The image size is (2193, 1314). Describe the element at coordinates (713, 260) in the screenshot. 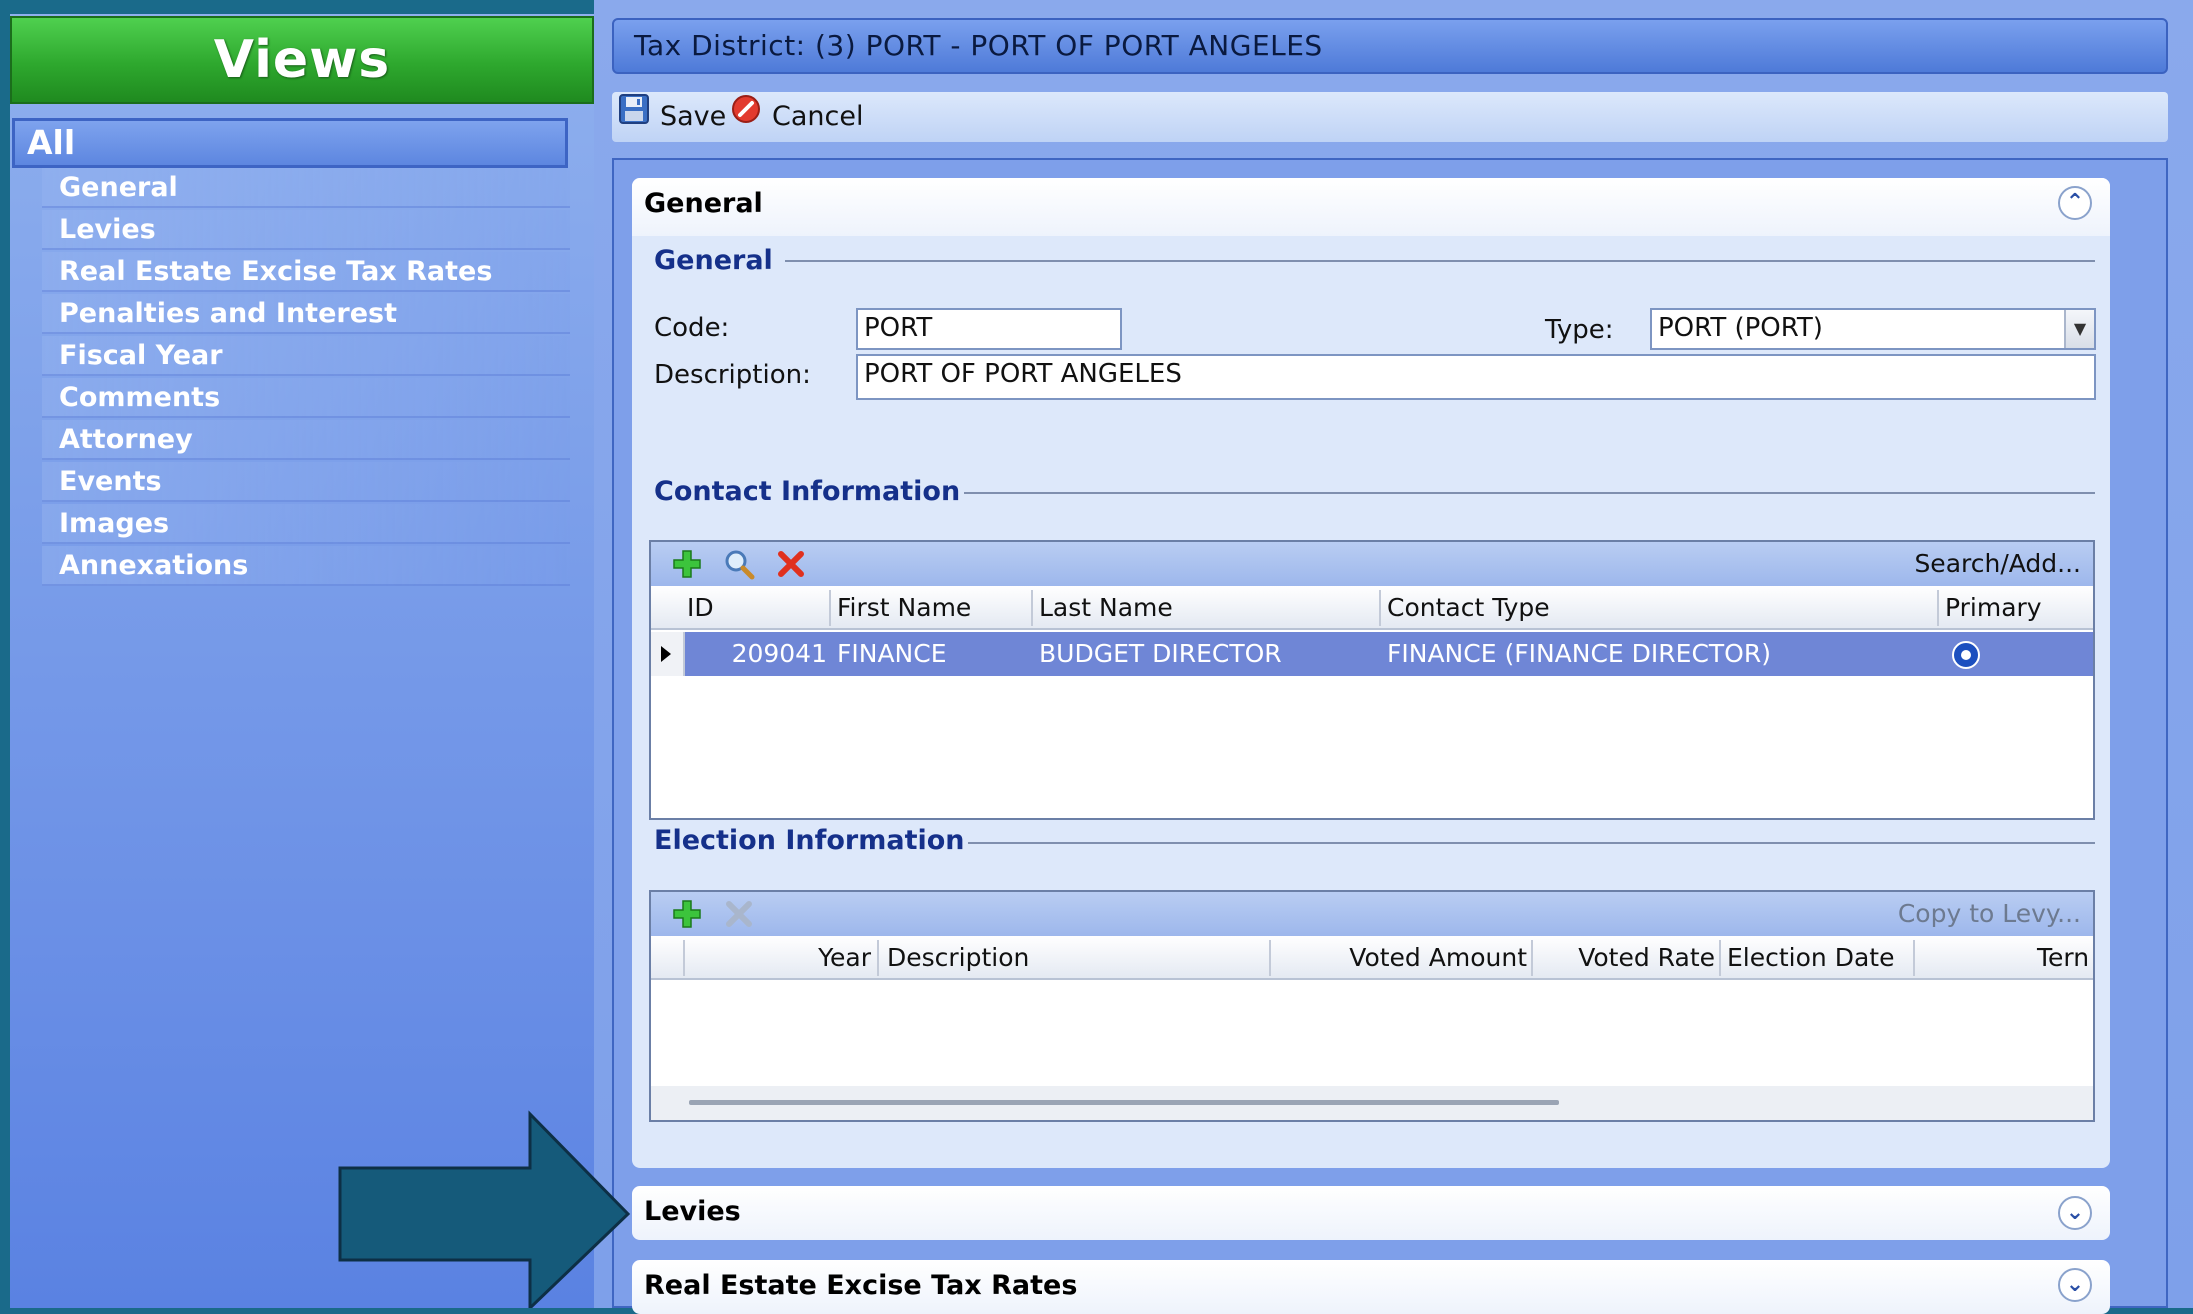

I see `general-group-title: General` at that location.